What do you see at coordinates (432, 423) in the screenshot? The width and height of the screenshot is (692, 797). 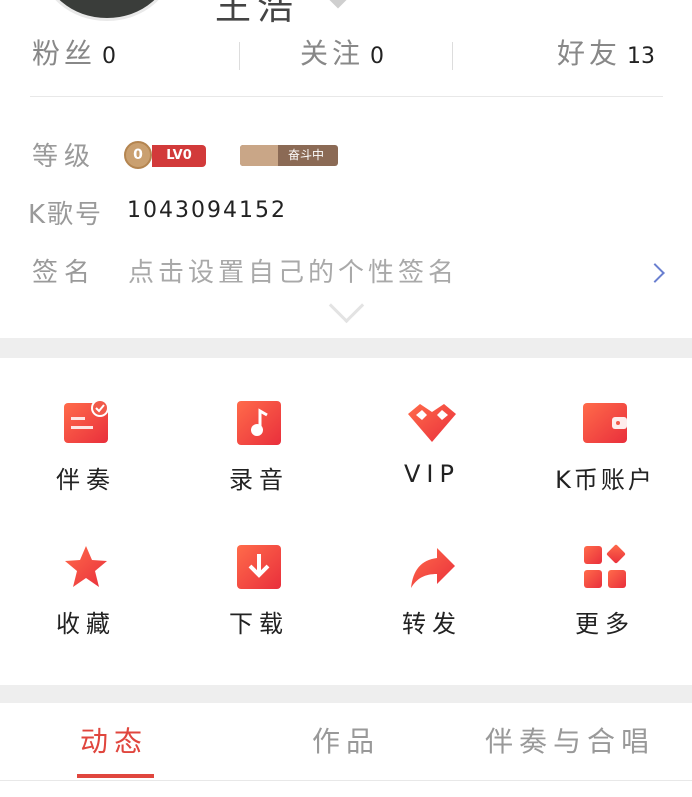 I see `vip-icon` at bounding box center [432, 423].